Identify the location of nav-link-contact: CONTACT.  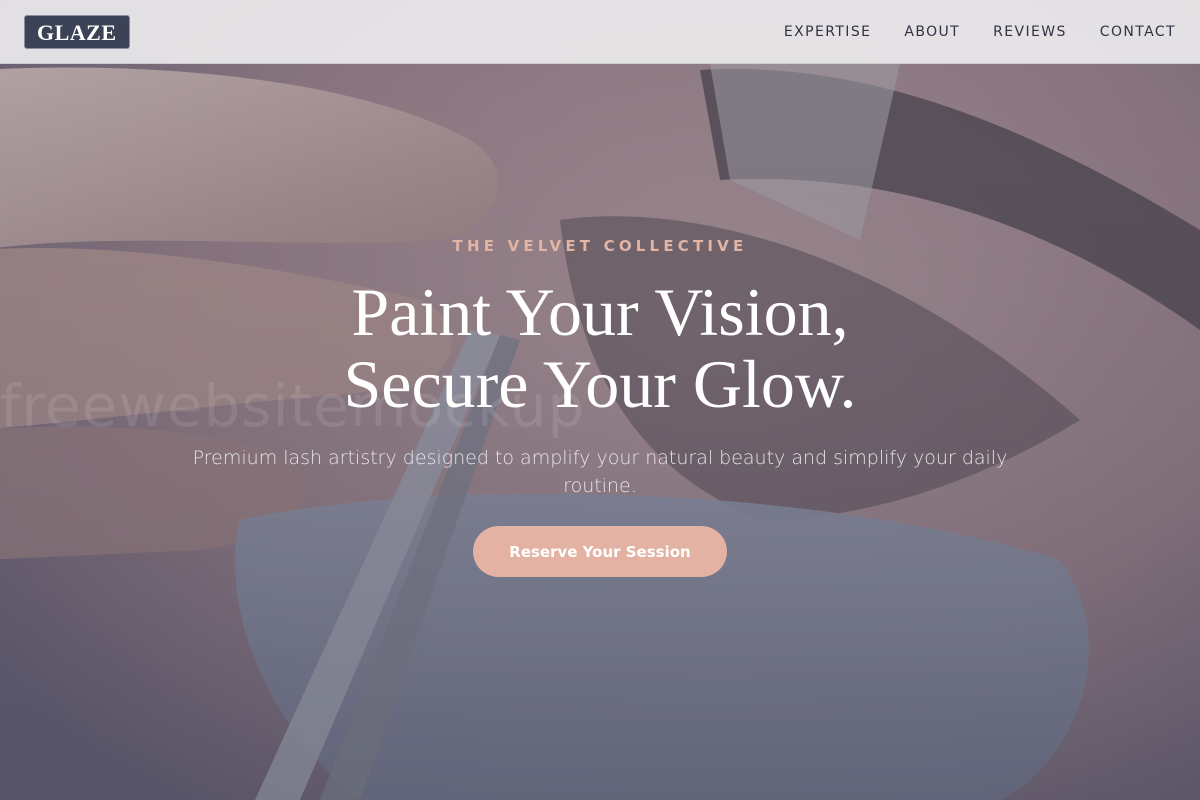
(1138, 32).